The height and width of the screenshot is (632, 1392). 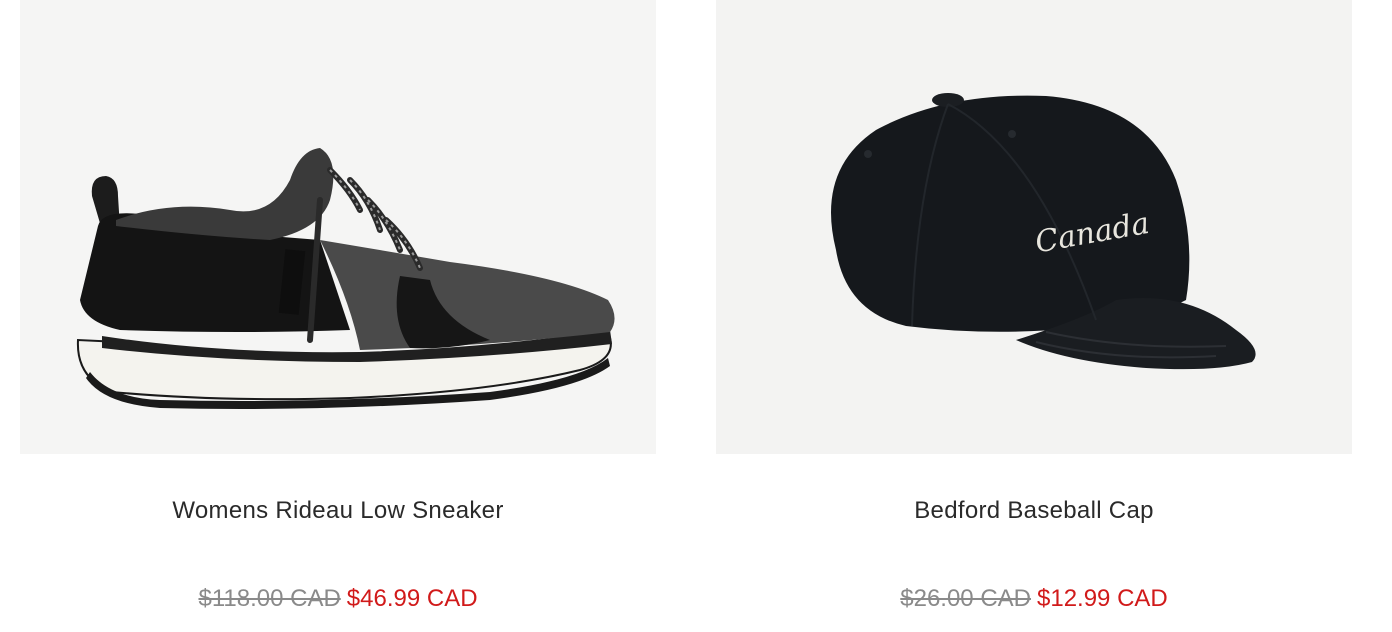 I want to click on product-title: Womens Rideau Low Sneaker, so click(x=338, y=511).